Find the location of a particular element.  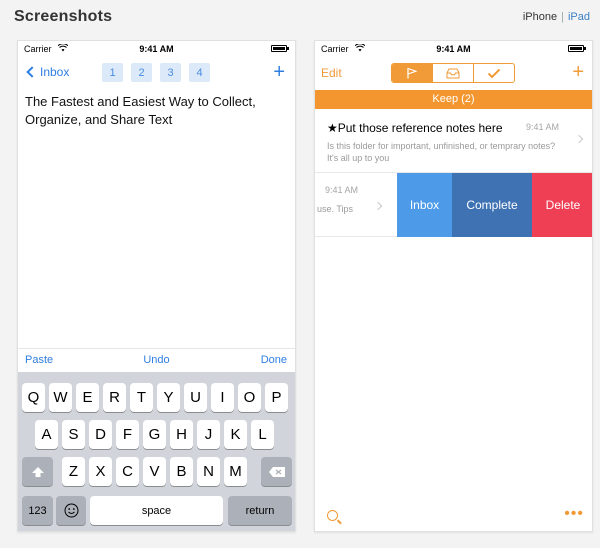

key-e: E is located at coordinates (87, 397).